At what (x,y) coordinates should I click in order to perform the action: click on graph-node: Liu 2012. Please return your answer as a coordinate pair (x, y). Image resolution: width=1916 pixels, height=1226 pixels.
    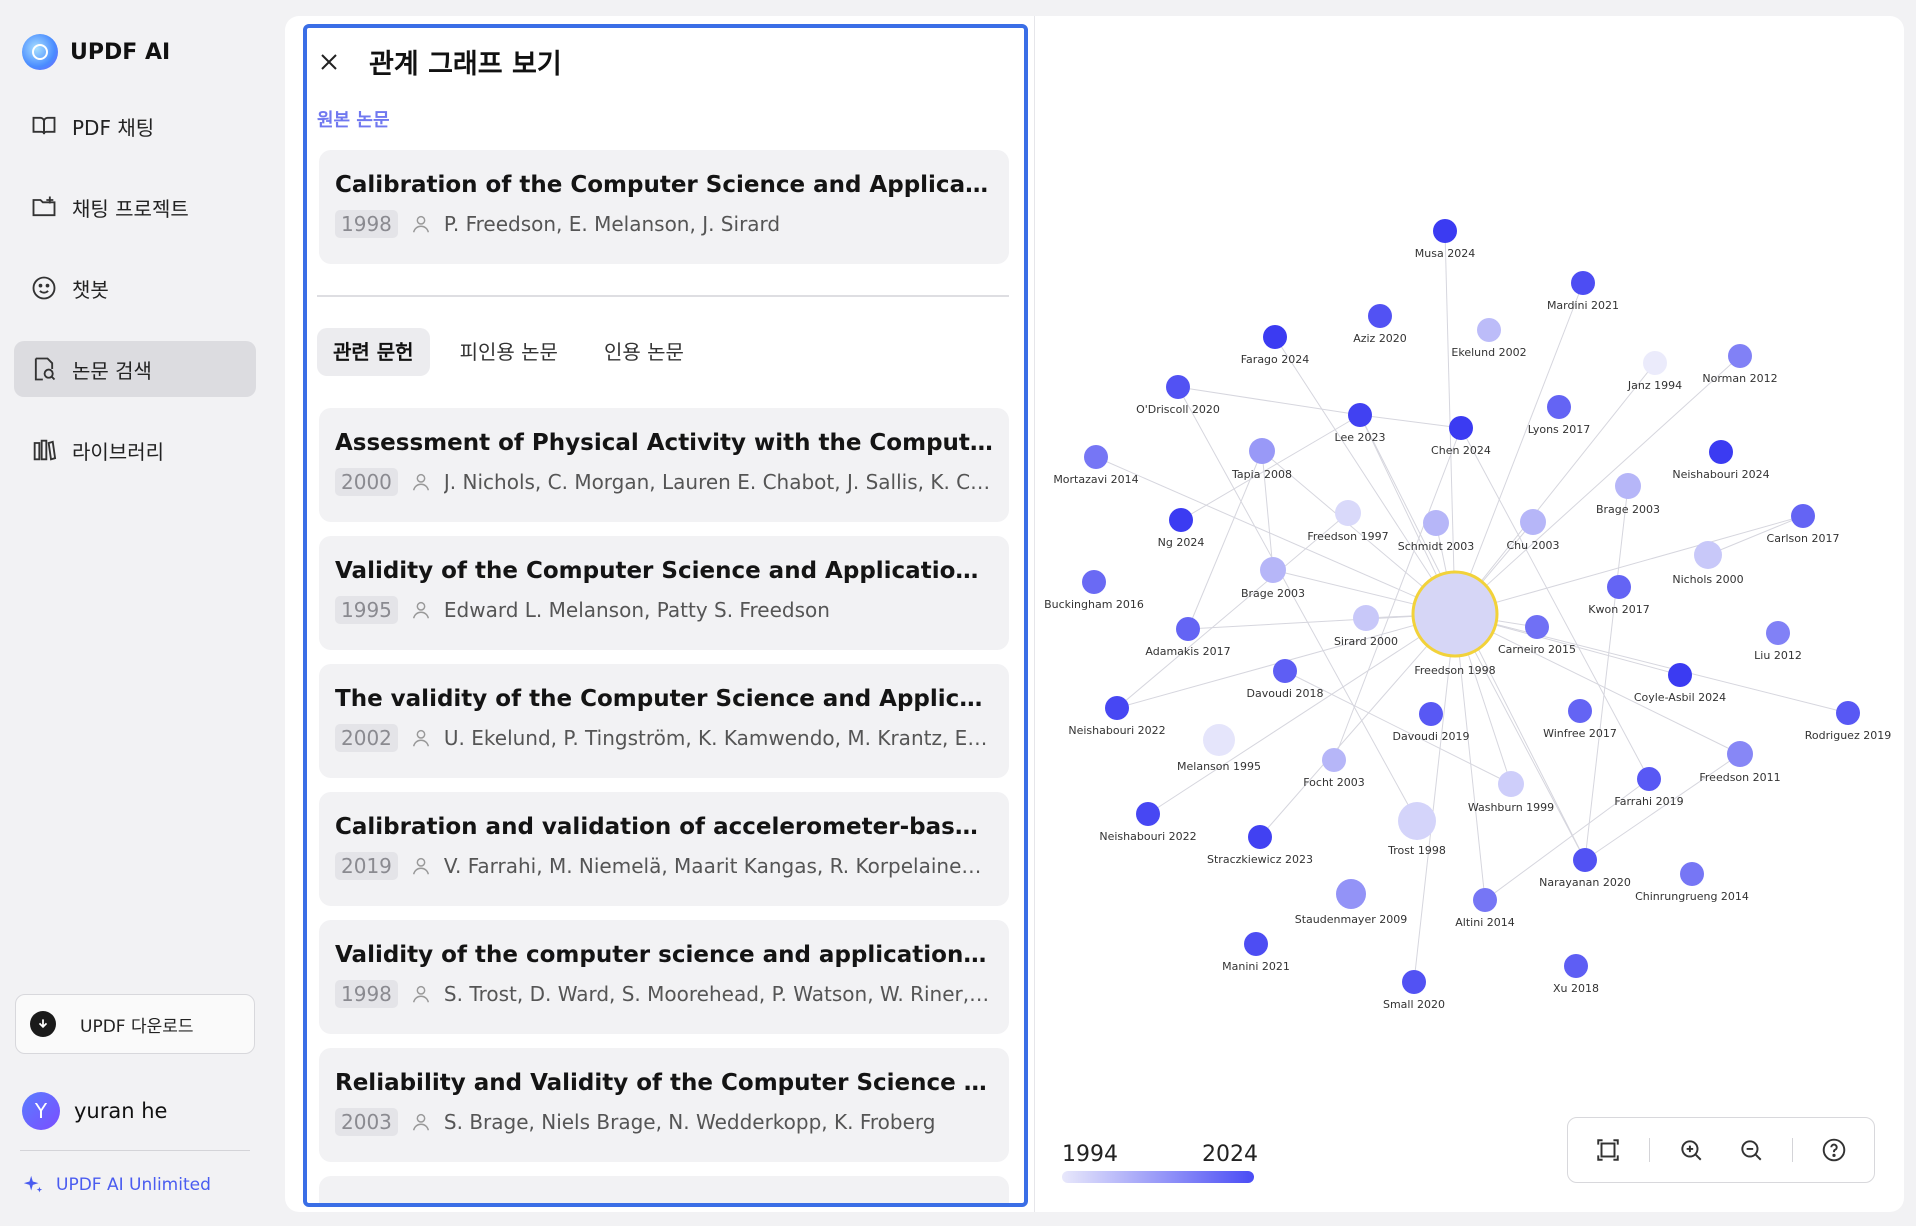
    Looking at the image, I should click on (1778, 641).